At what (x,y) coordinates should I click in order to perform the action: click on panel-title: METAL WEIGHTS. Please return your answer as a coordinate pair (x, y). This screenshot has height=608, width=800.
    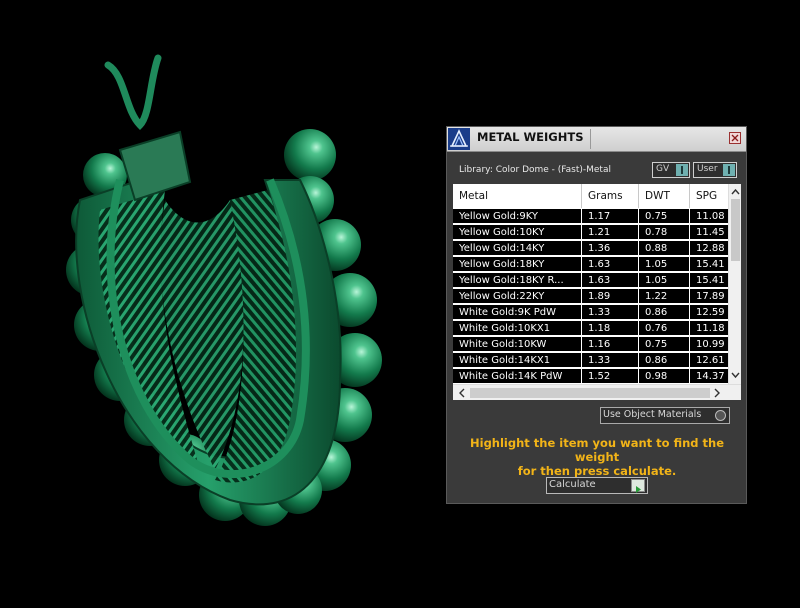
    Looking at the image, I should click on (530, 137).